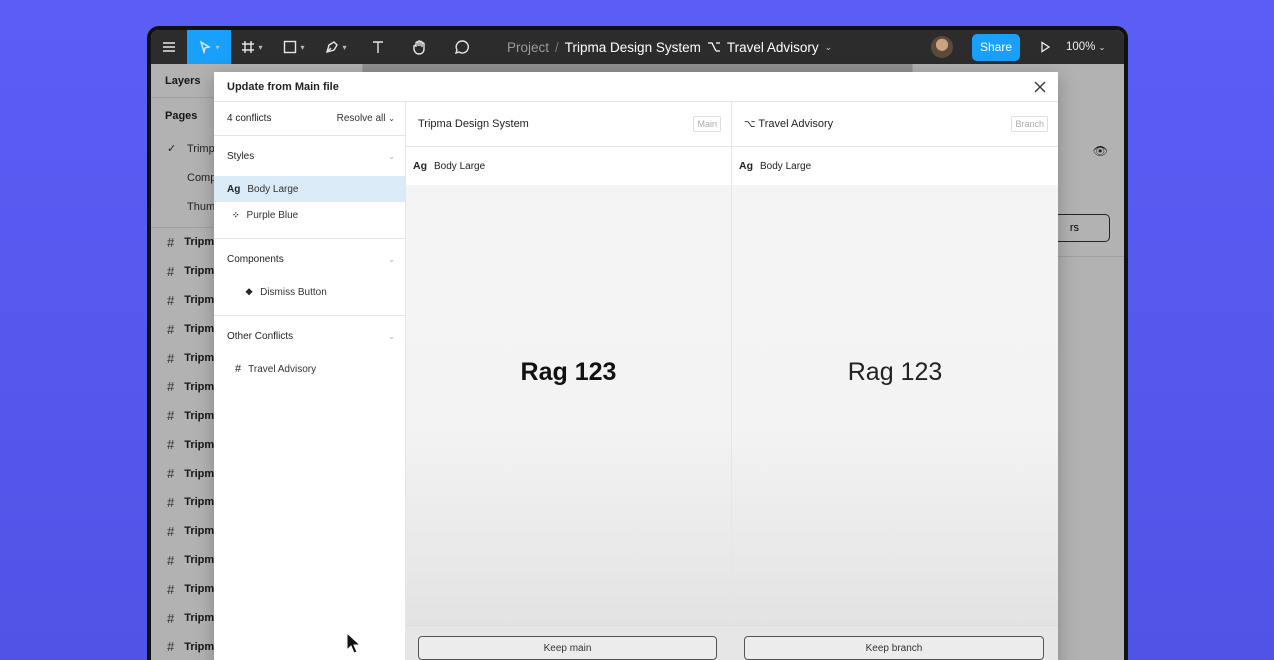 The height and width of the screenshot is (660, 1274). Describe the element at coordinates (1027, 47) in the screenshot. I see `toolbar-right: Share 100% ⌄` at that location.